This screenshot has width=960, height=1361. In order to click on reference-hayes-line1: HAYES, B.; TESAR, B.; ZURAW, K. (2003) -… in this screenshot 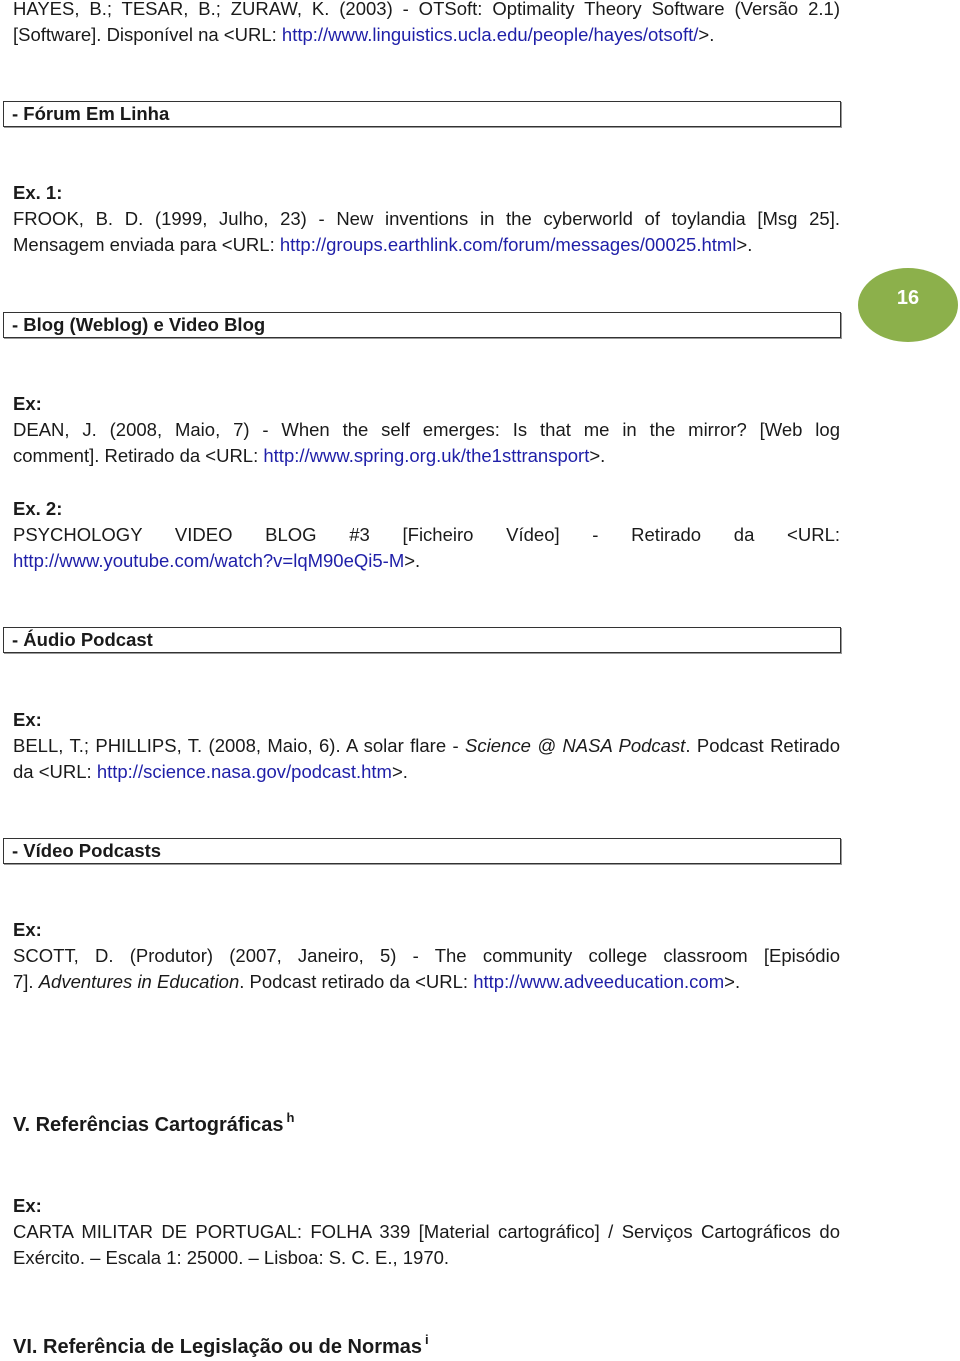, I will do `click(426, 11)`.